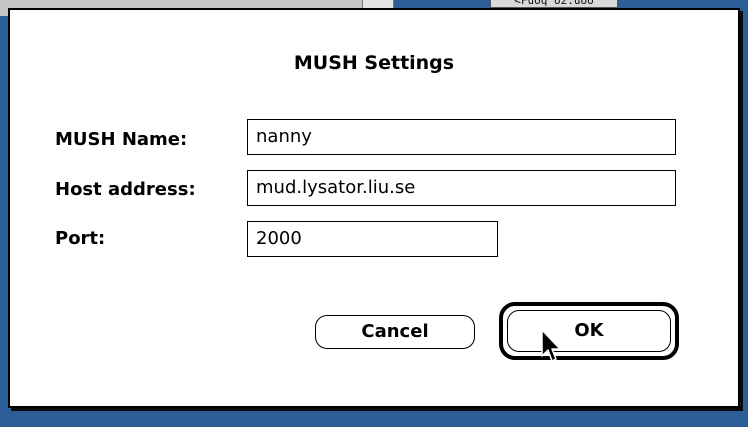 The image size is (748, 427). I want to click on background-window-label: <Fuoq o2.uoo, so click(554, 4).